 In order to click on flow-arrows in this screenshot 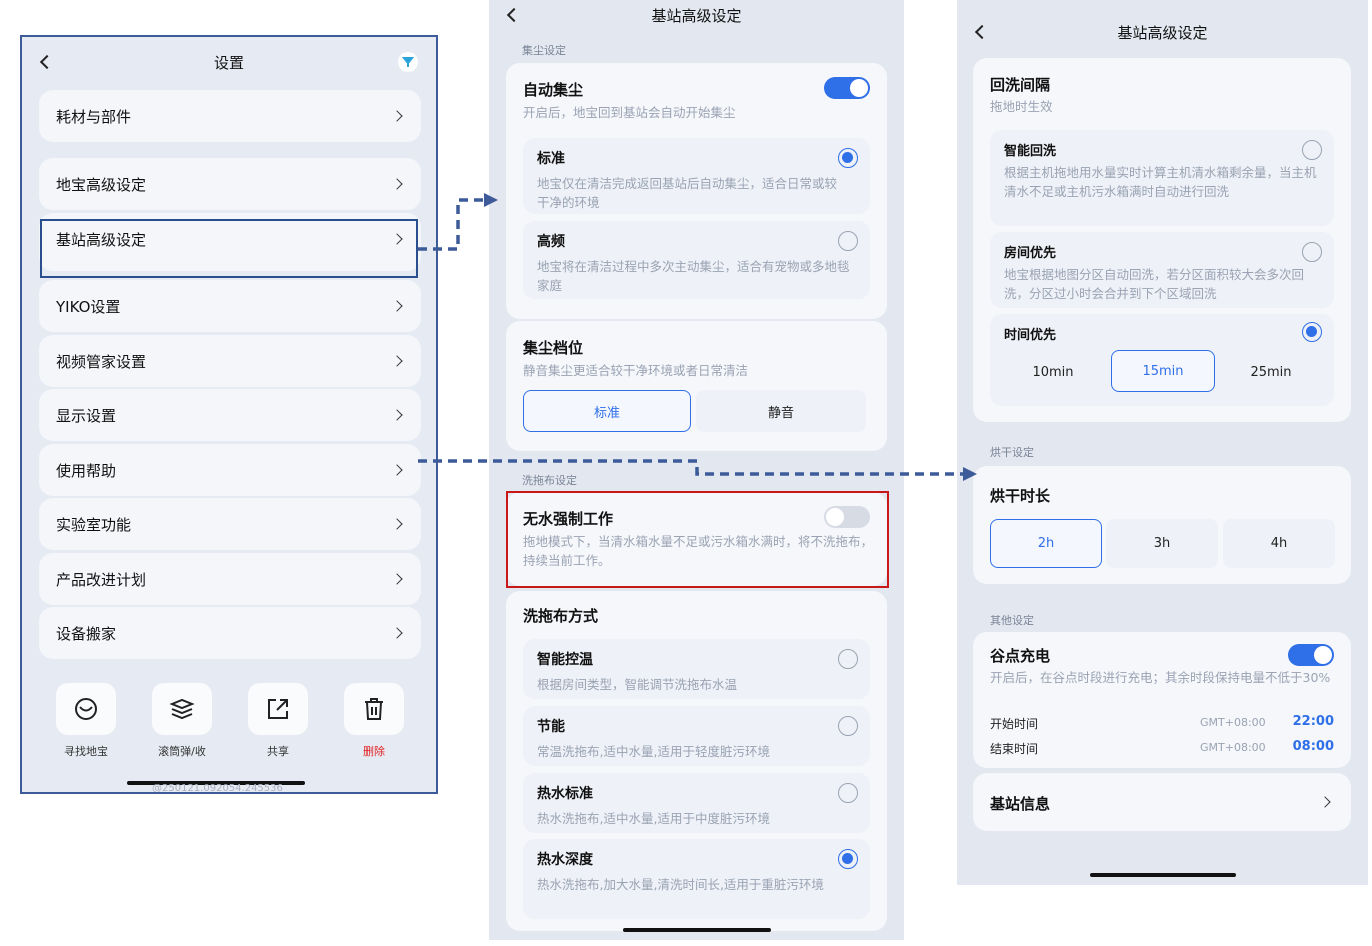, I will do `click(697, 337)`.